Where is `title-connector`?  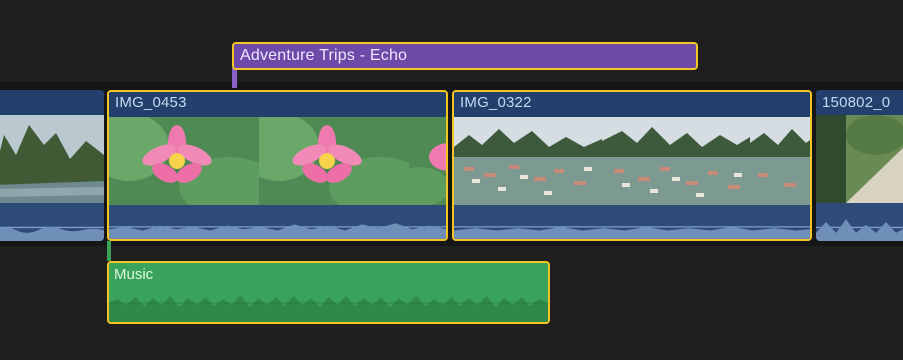 title-connector is located at coordinates (234, 78).